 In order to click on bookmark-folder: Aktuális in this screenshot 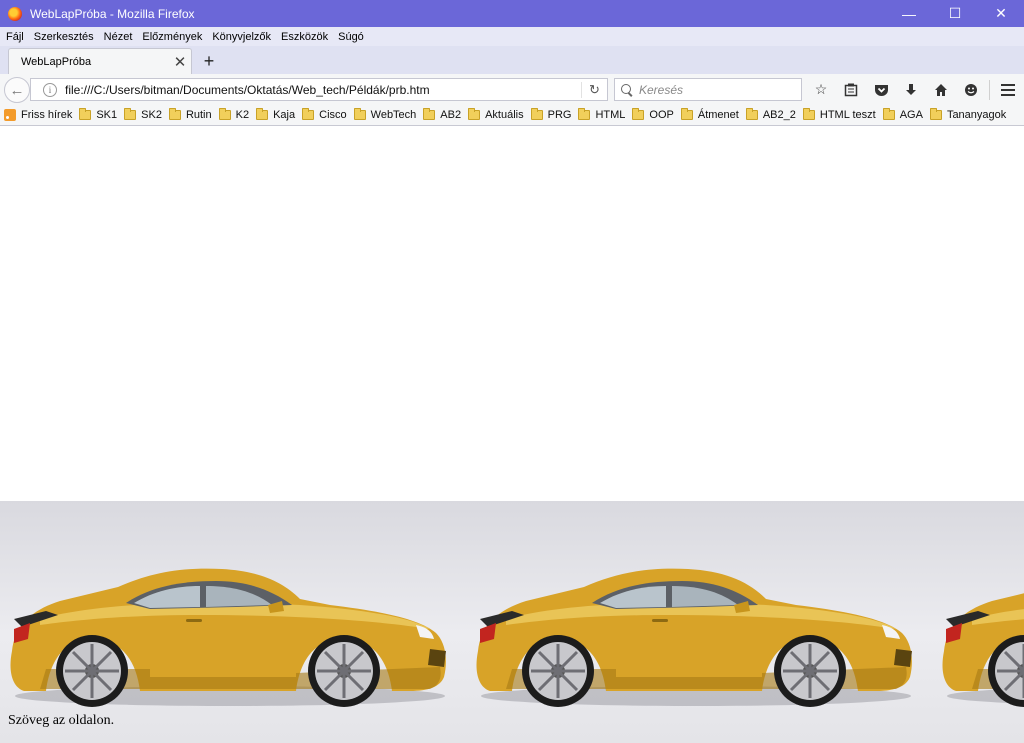, I will do `click(496, 114)`.